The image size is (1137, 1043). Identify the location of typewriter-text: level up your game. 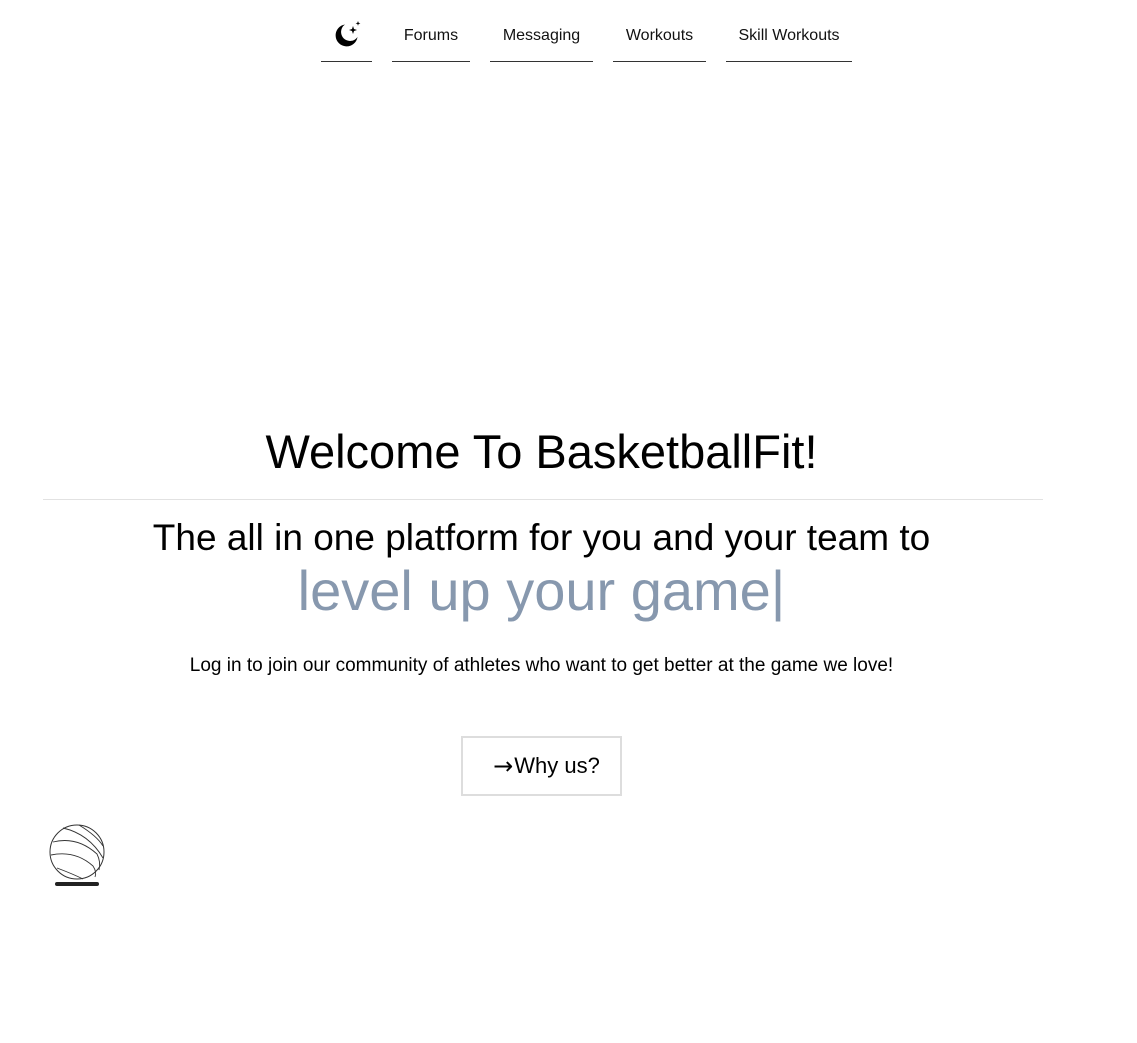
(534, 590).